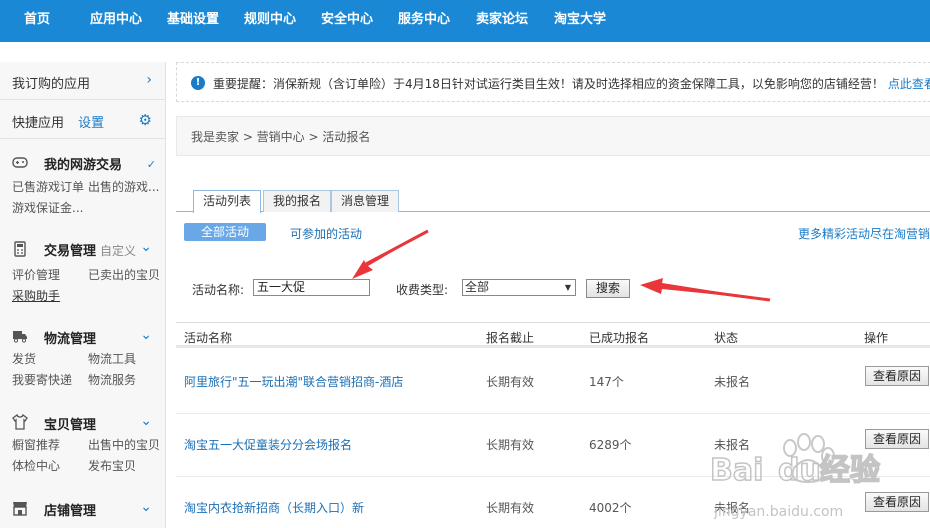 The image size is (930, 528). Describe the element at coordinates (20, 337) in the screenshot. I see `truck-icon` at that location.